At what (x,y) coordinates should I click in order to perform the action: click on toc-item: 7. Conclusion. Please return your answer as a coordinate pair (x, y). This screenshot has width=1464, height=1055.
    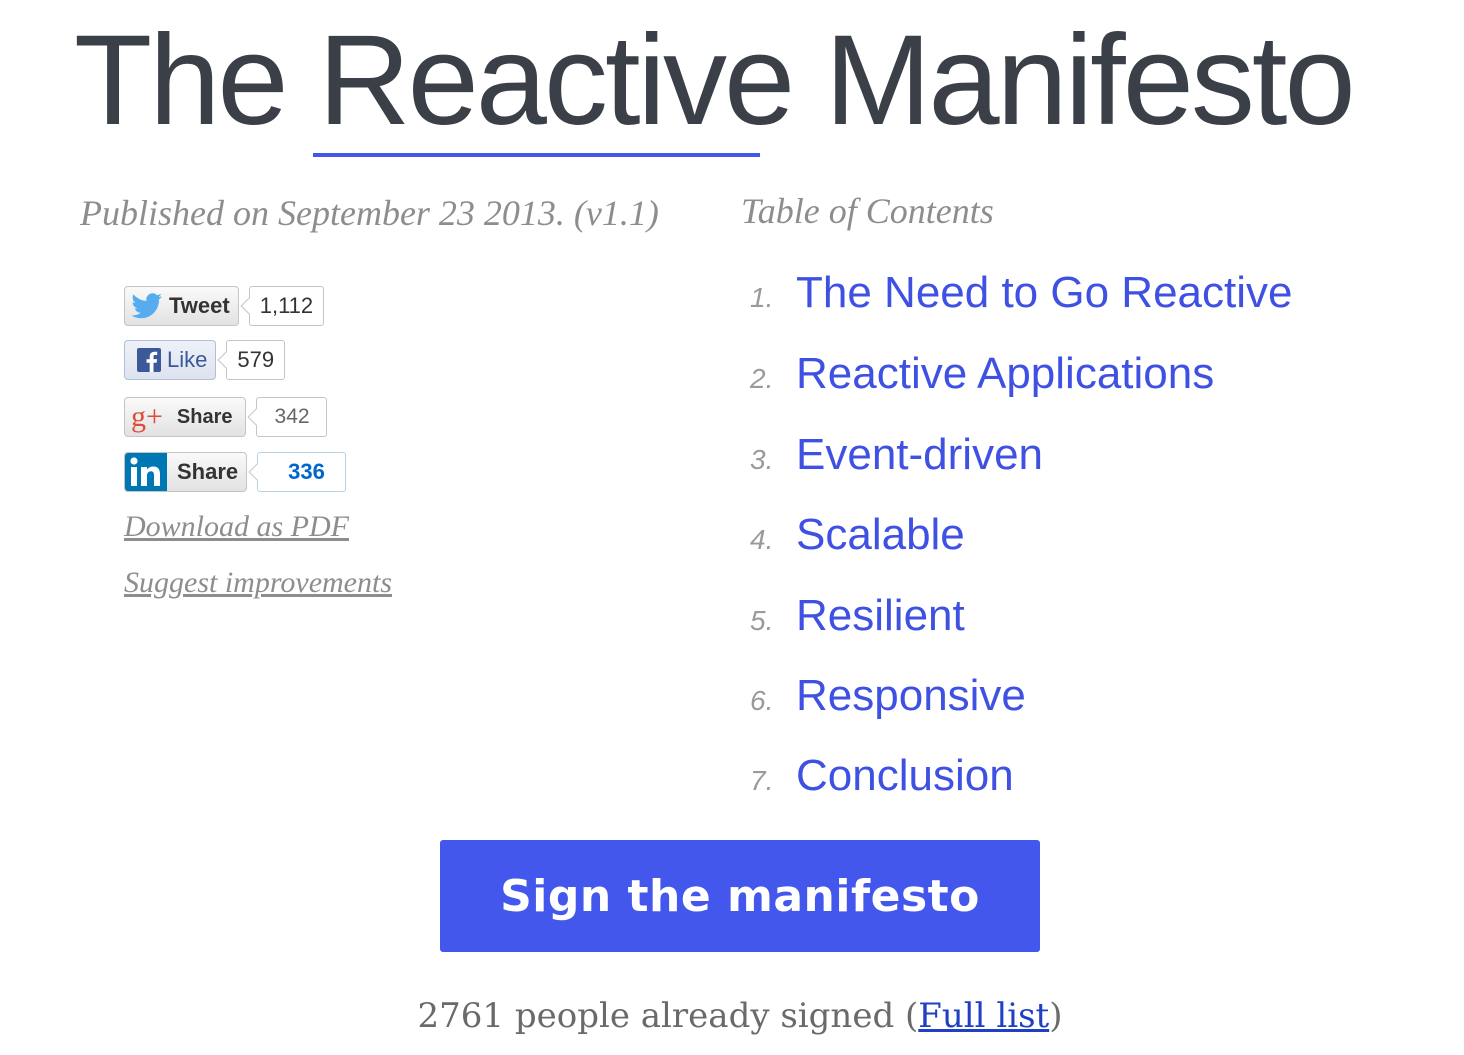
    Looking at the image, I should click on (882, 781).